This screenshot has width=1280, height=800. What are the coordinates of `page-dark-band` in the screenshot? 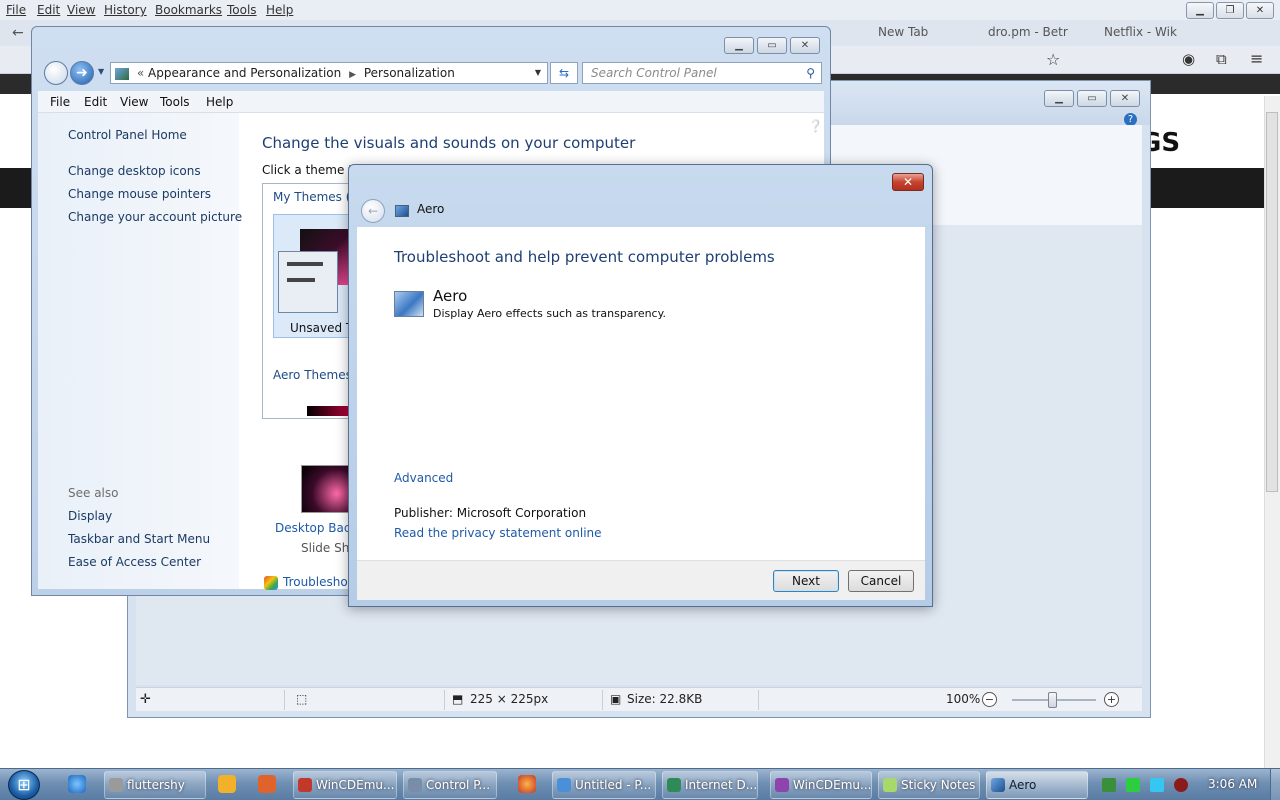 It's located at (1208, 188).